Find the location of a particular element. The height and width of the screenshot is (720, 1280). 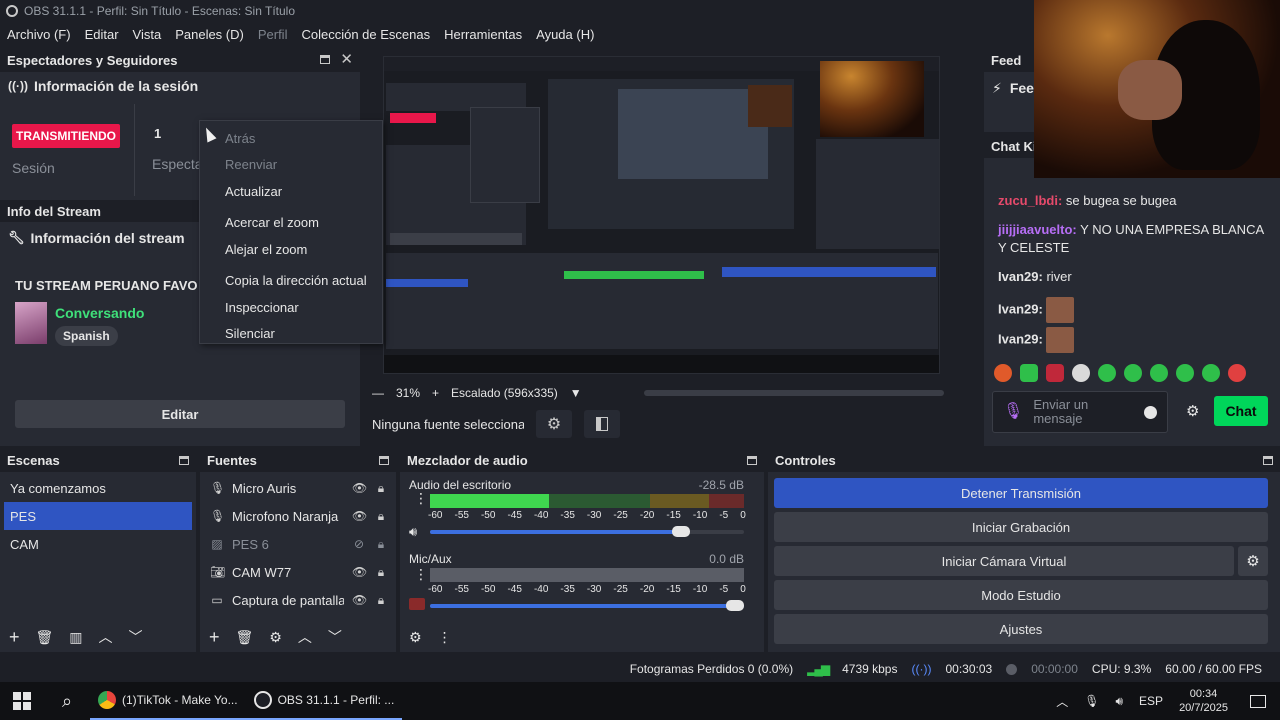

emoji-icon is located at coordinates (1150, 412).